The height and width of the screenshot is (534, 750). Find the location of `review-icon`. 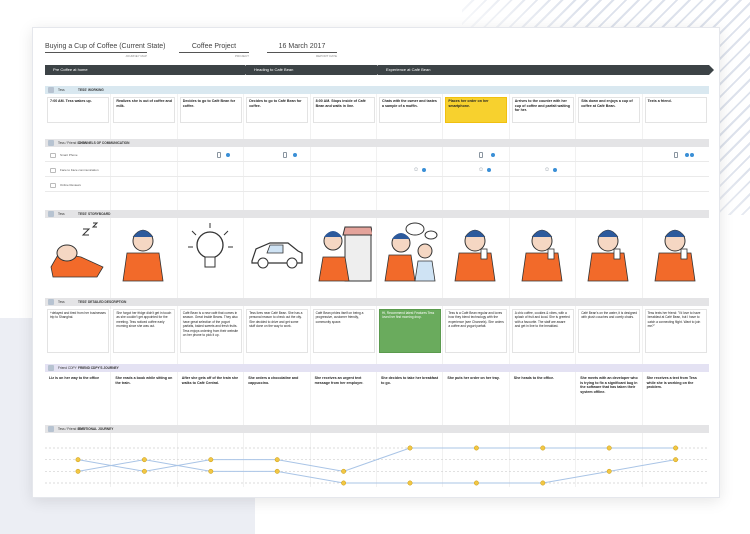

review-icon is located at coordinates (53, 185).